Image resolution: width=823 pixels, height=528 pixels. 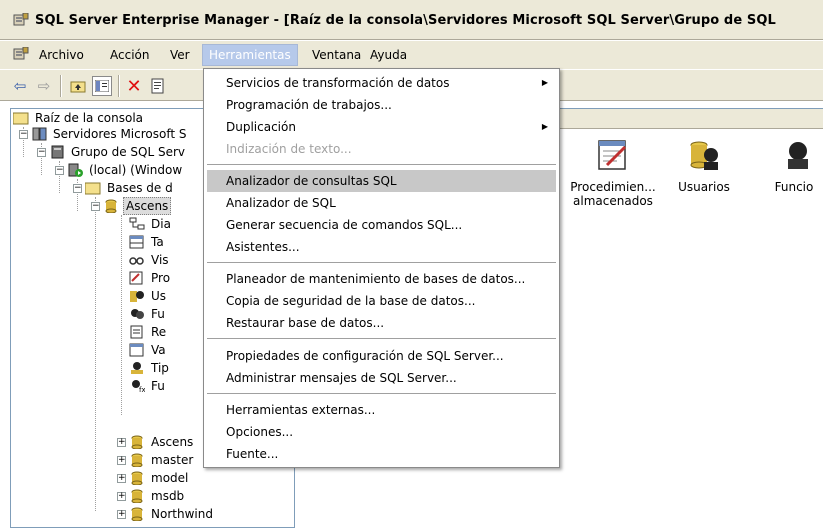 I want to click on default-icon, so click(x=136, y=350).